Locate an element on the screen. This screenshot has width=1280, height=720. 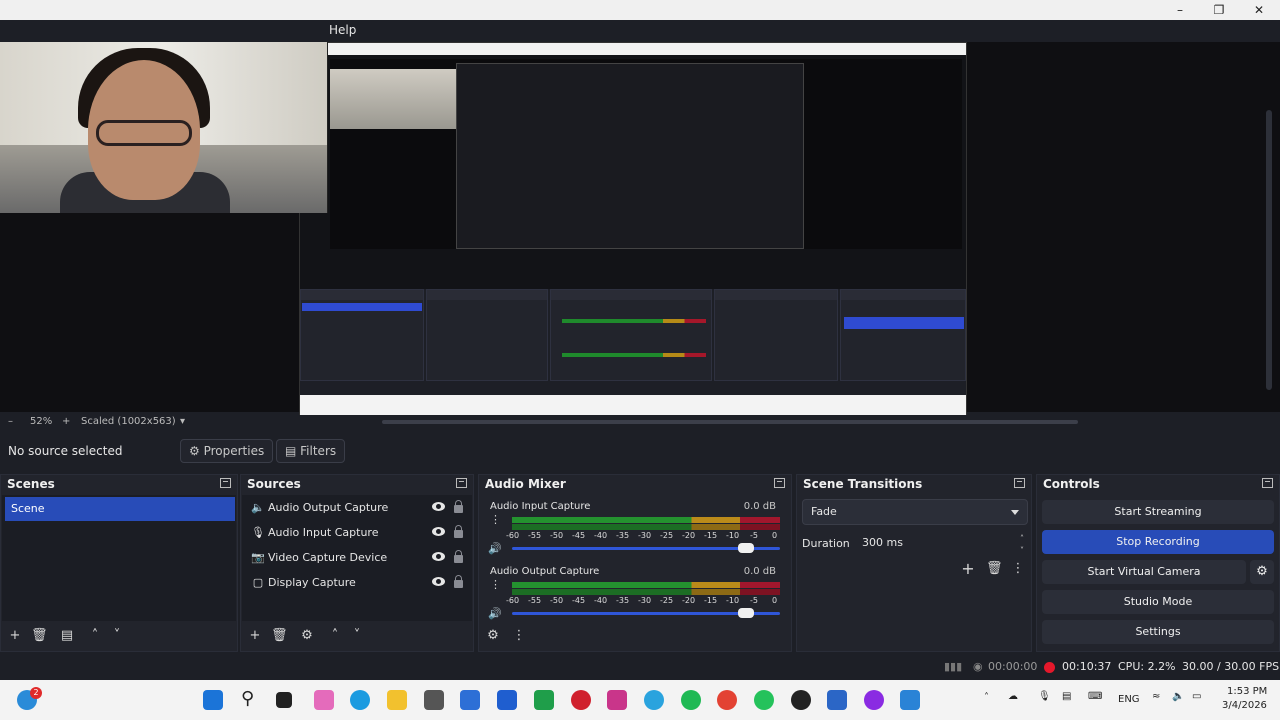
search-icon: ⚲ is located at coordinates (247, 698).